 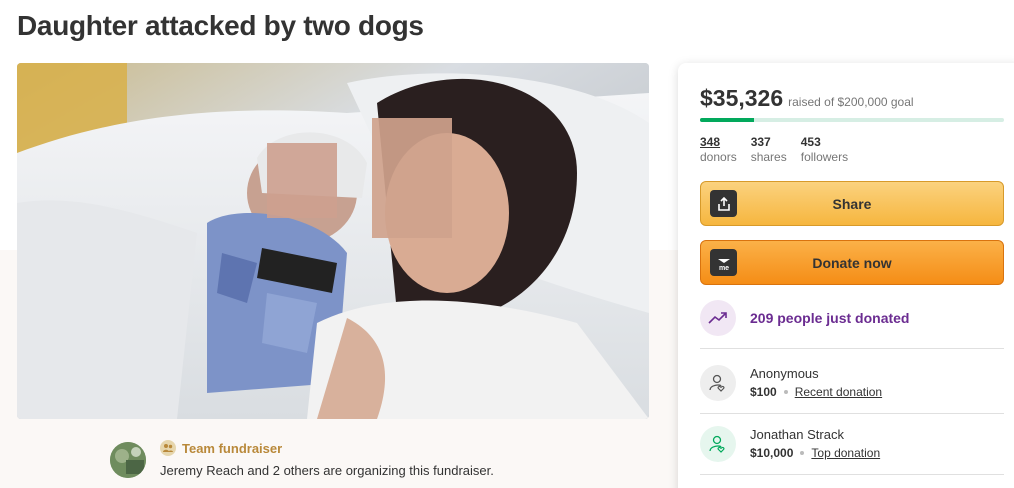 I want to click on recent-donations-count: 209 people just donated, so click(x=830, y=318).